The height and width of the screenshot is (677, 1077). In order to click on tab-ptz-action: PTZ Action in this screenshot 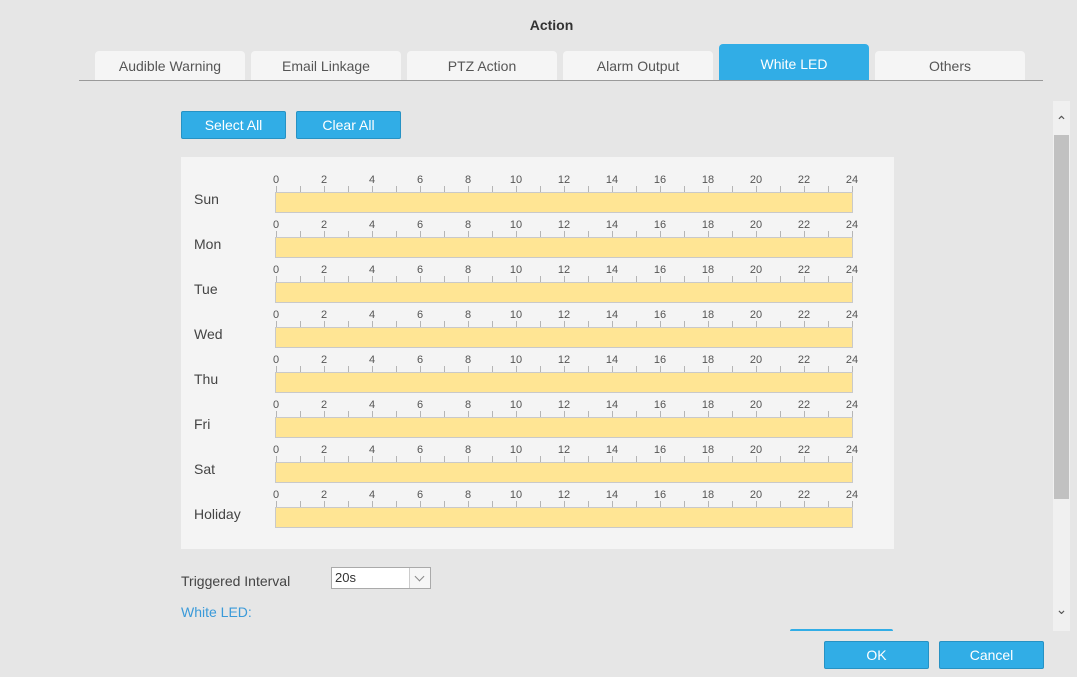, I will do `click(482, 65)`.